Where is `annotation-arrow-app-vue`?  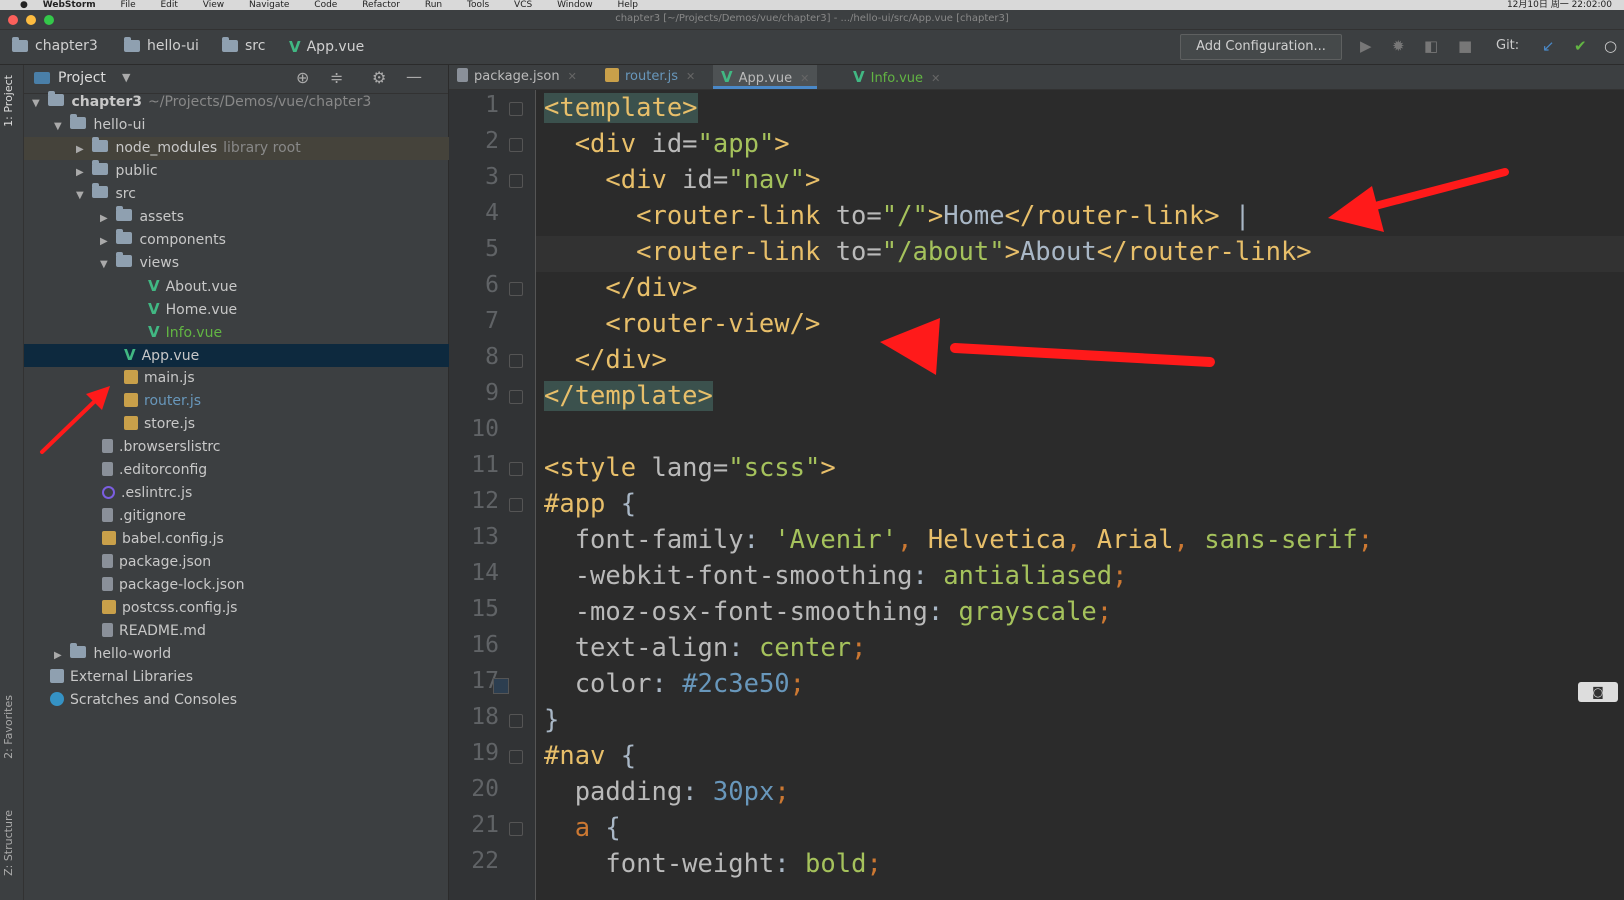
annotation-arrow-app-vue is located at coordinates (75, 420).